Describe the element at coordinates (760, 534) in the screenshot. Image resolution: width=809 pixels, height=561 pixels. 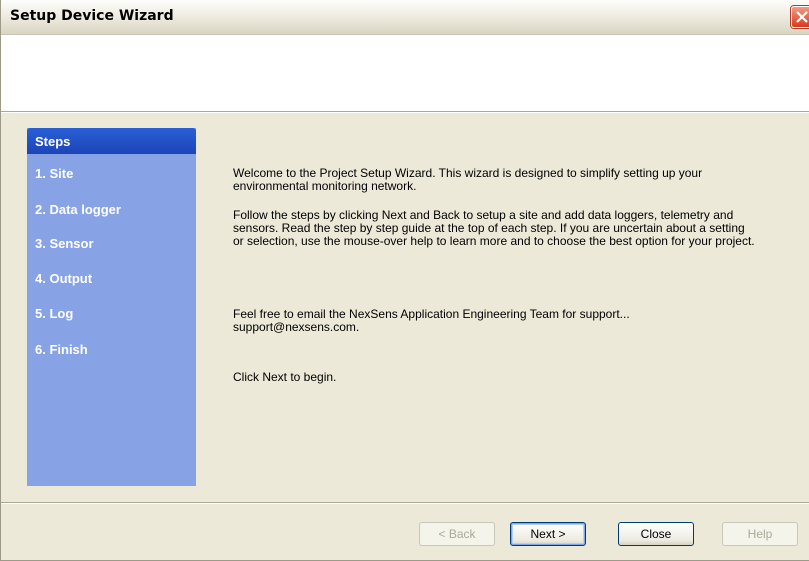
I see `help-button: Help` at that location.